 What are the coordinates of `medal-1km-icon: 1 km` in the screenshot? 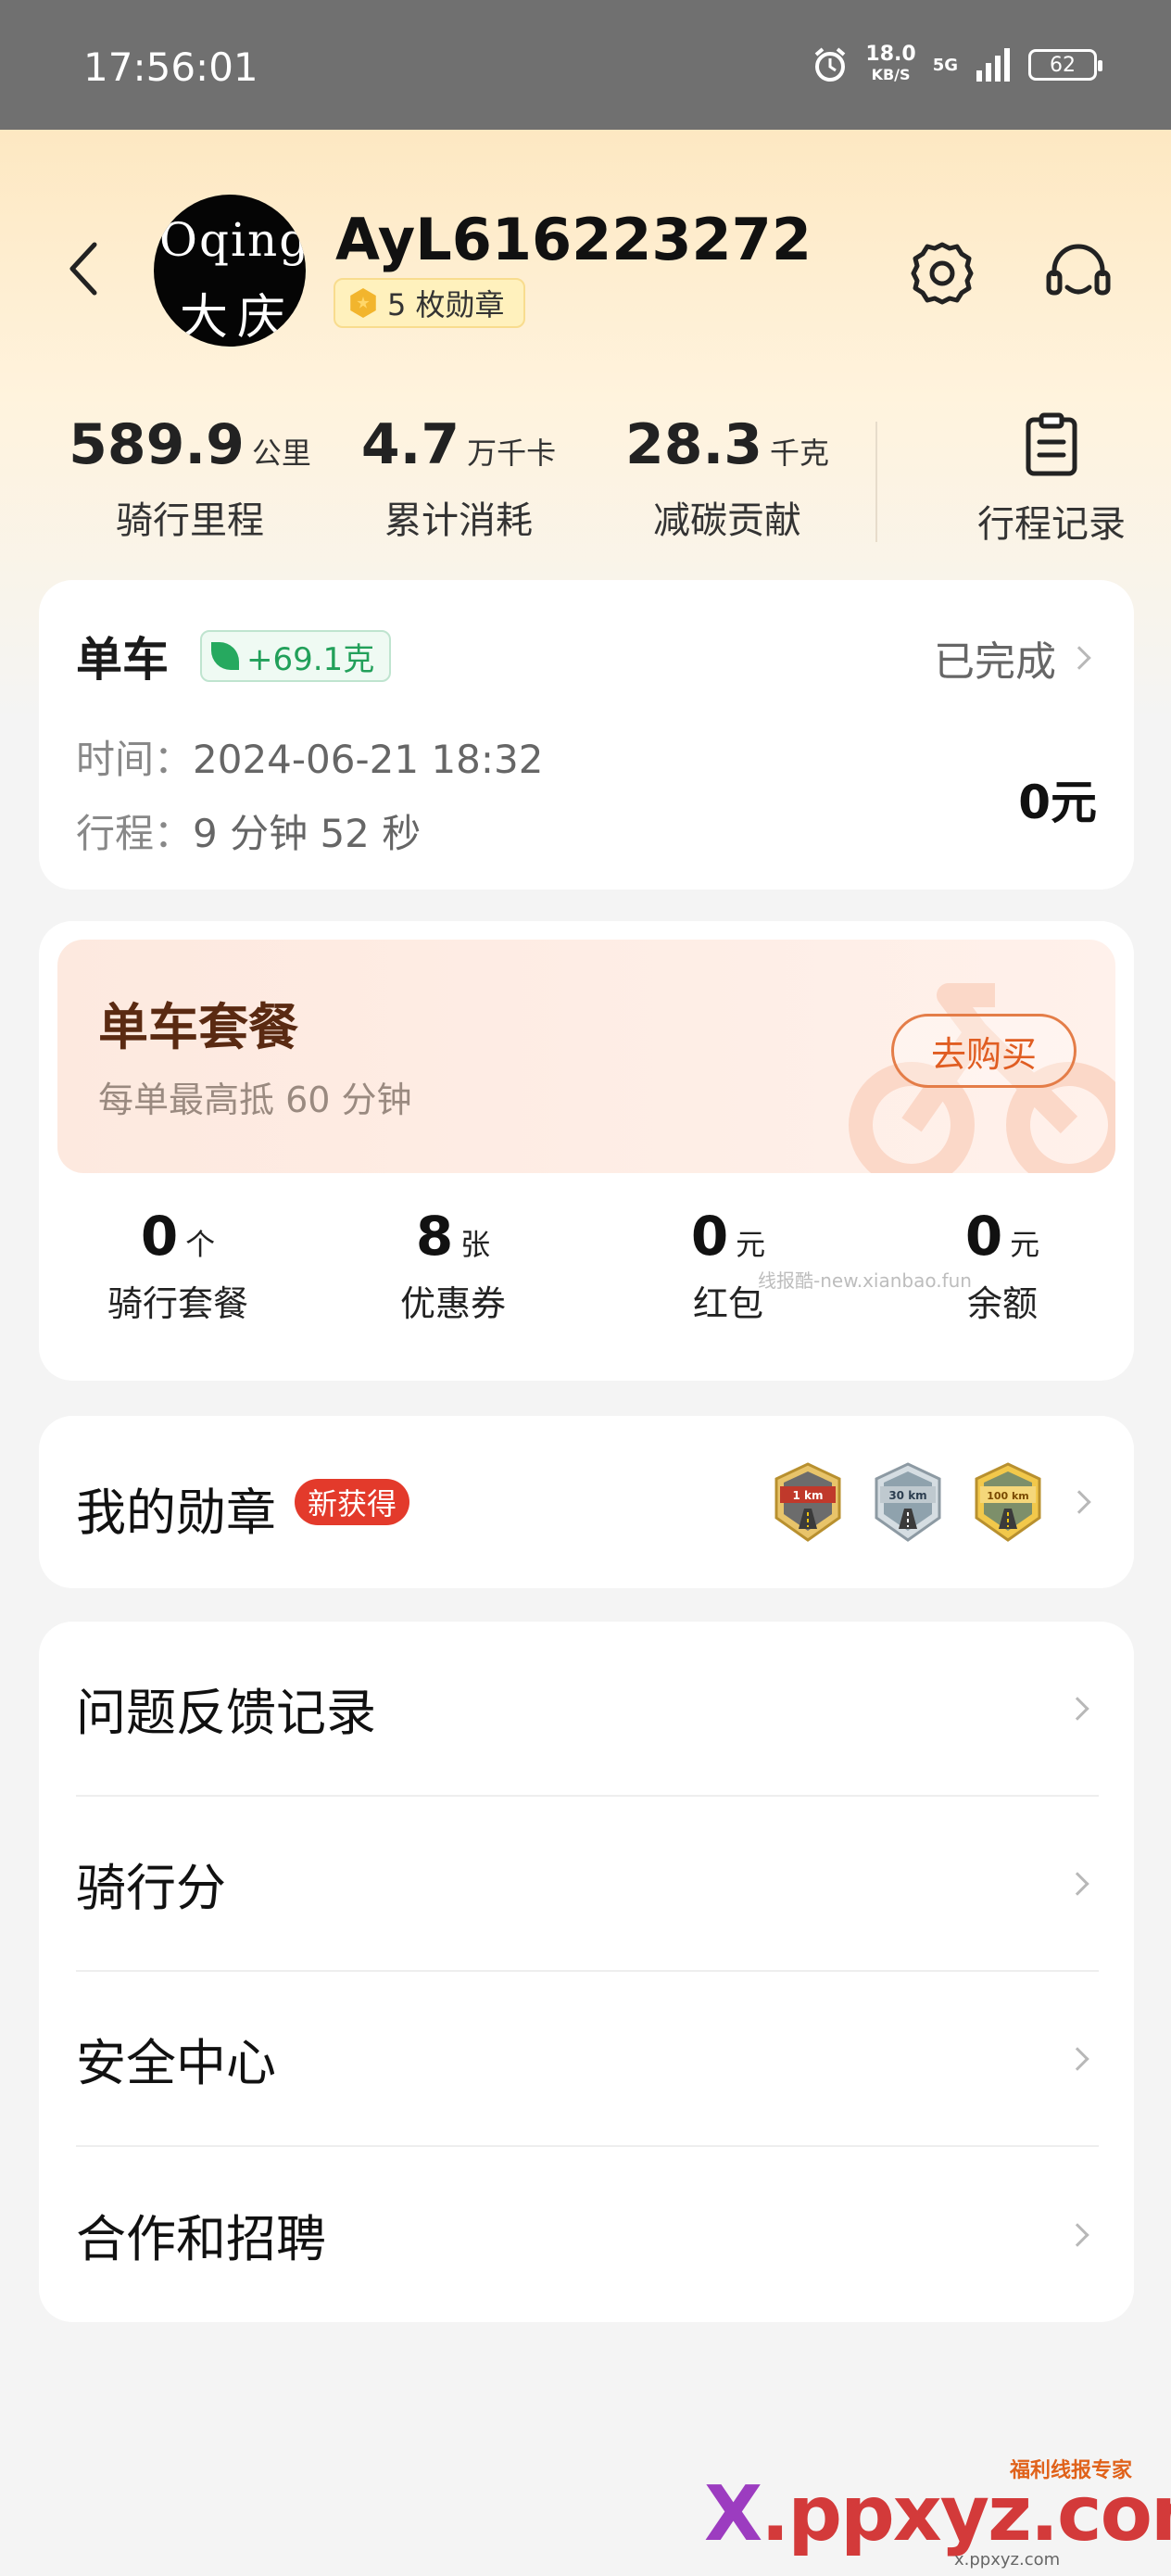 It's located at (808, 1502).